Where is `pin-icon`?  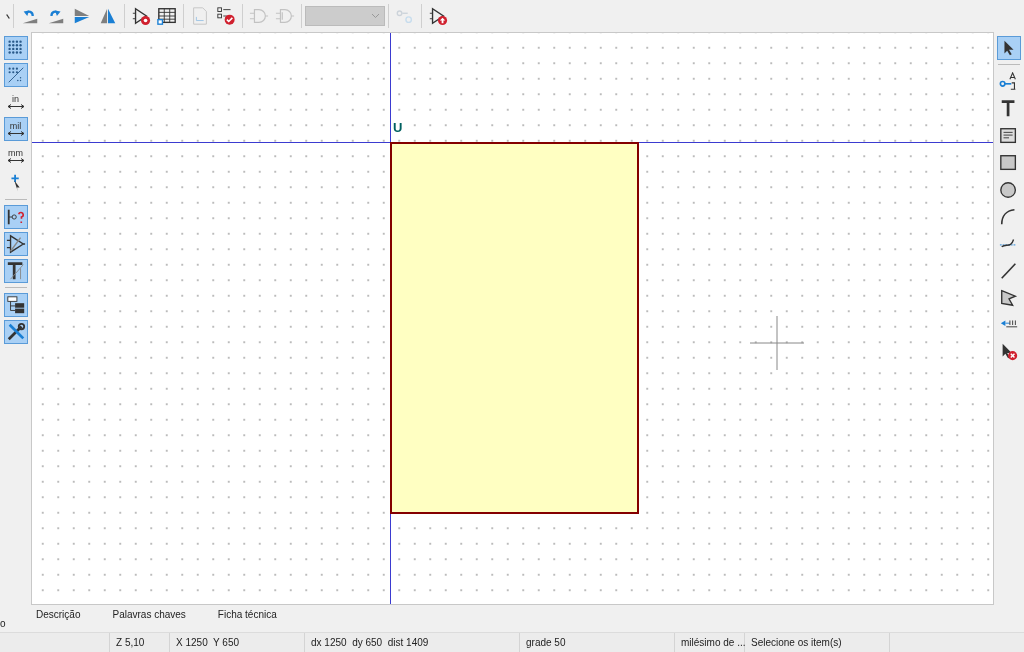 pin-icon is located at coordinates (1009, 81).